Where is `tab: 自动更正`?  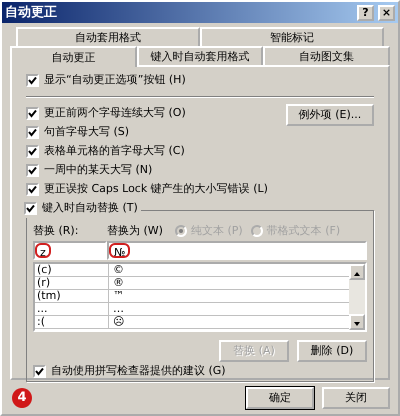
tab: 自动更正 is located at coordinates (73, 56).